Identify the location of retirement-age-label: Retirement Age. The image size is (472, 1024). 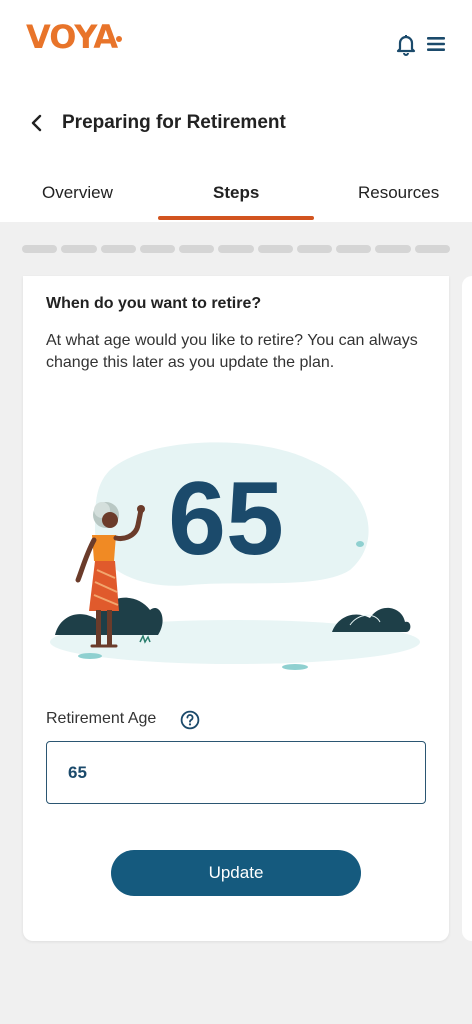
(101, 718).